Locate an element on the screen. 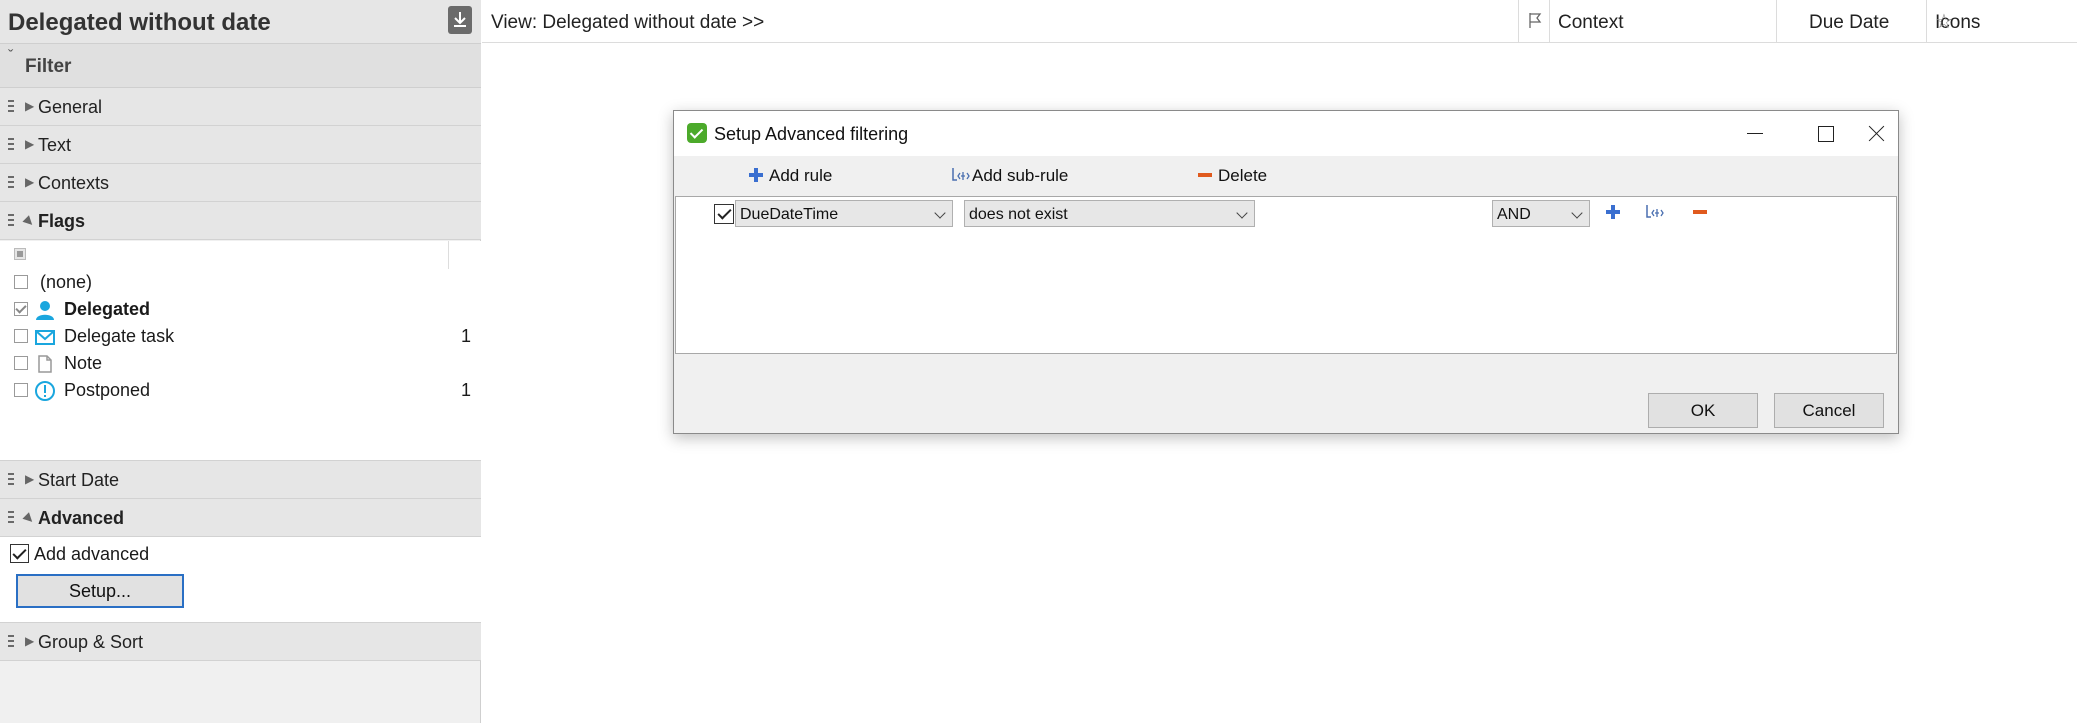 The width and height of the screenshot is (2077, 723). cancel-button: Cancel is located at coordinates (1829, 410).